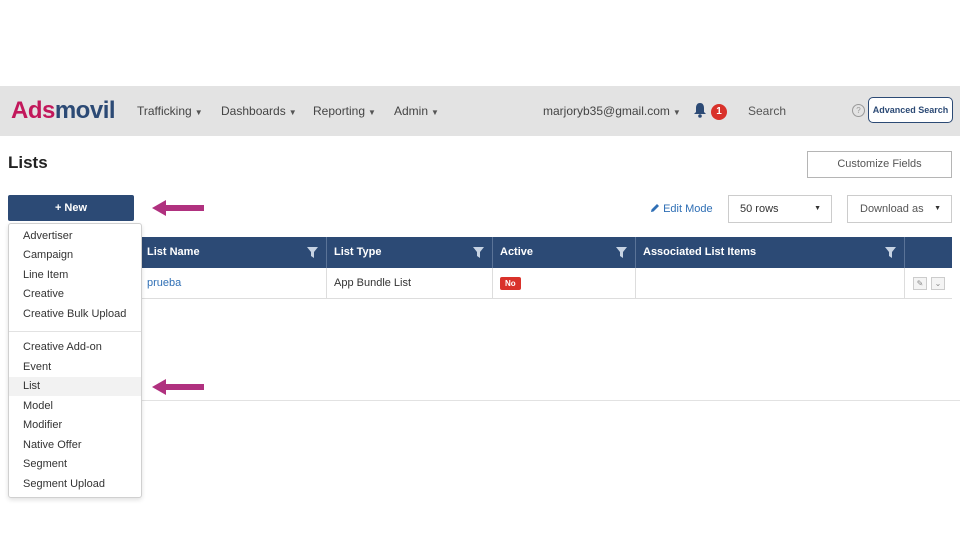 The image size is (960, 540). What do you see at coordinates (564, 283) in the screenshot?
I see `cell-active: No` at bounding box center [564, 283].